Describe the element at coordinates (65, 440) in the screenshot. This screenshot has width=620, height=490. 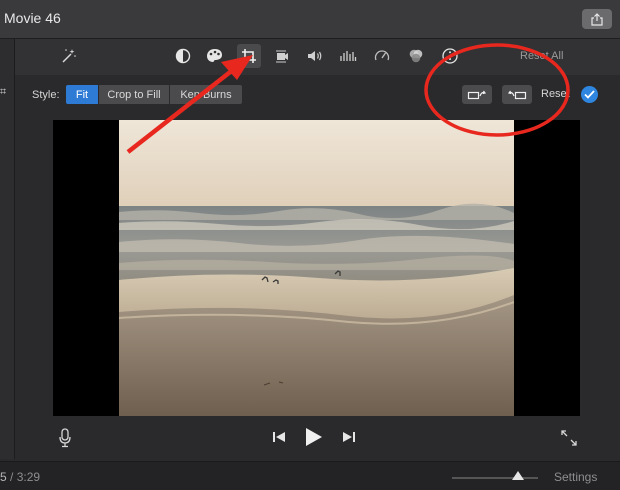
I see `microphone-icon` at that location.